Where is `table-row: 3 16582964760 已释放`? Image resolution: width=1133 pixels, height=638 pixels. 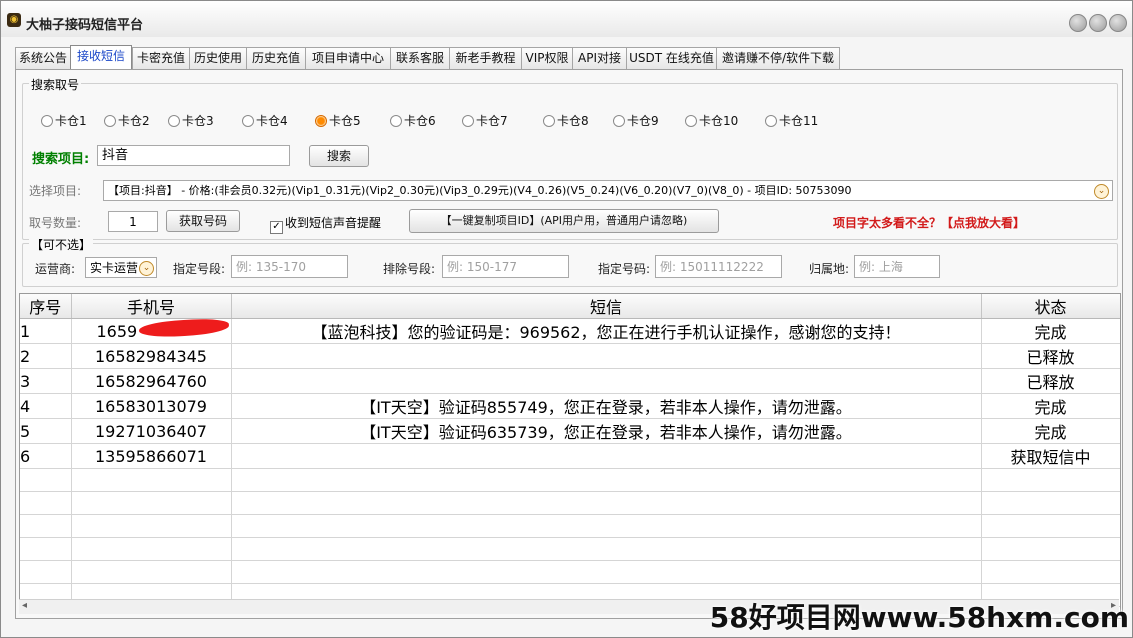 table-row: 3 16582964760 已释放 is located at coordinates (570, 381).